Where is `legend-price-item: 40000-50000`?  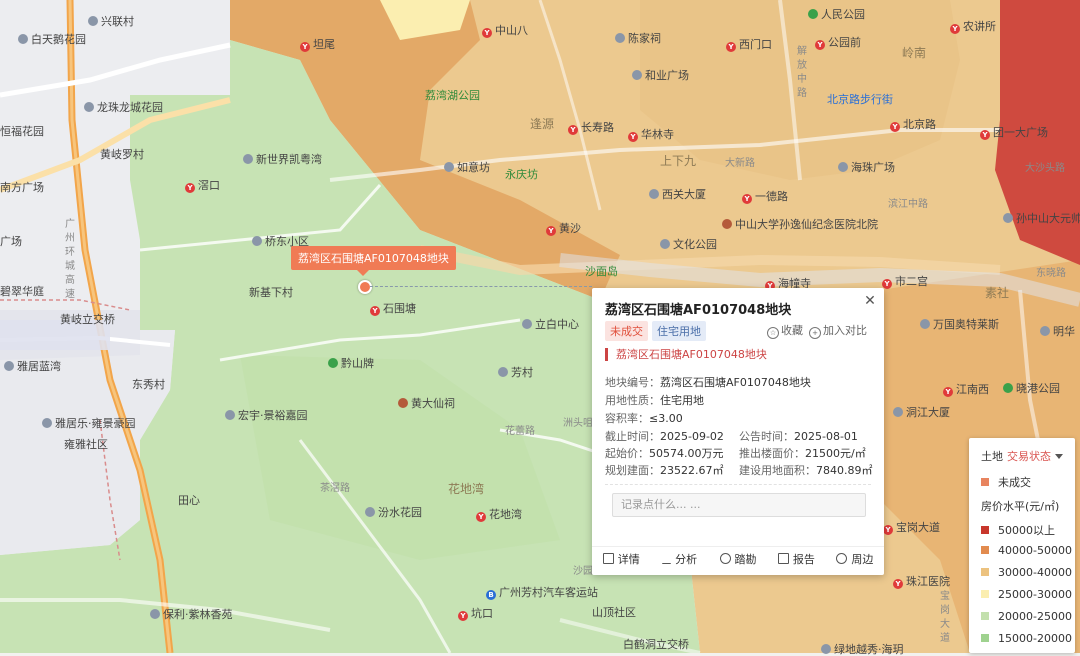 legend-price-item: 40000-50000 is located at coordinates (1026, 550).